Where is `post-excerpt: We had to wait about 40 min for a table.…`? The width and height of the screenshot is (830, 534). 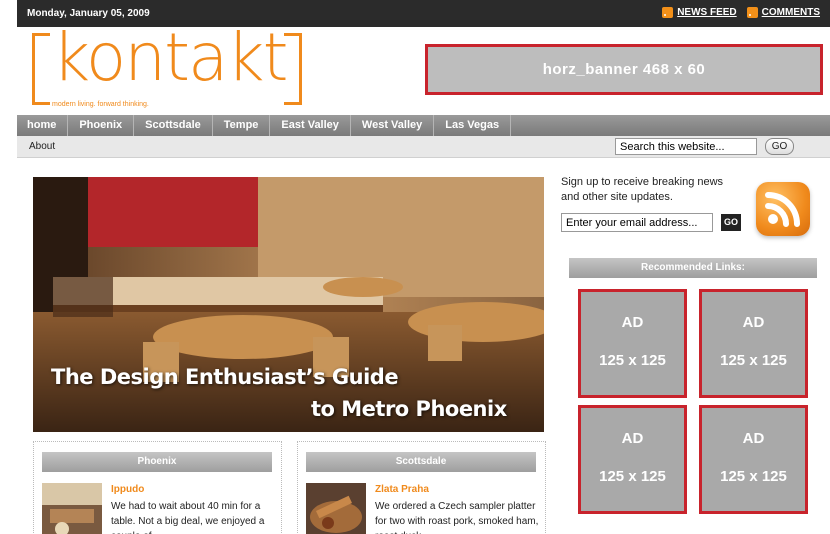
post-excerpt: We had to wait about 40 min for a table.… is located at coordinates (188, 517).